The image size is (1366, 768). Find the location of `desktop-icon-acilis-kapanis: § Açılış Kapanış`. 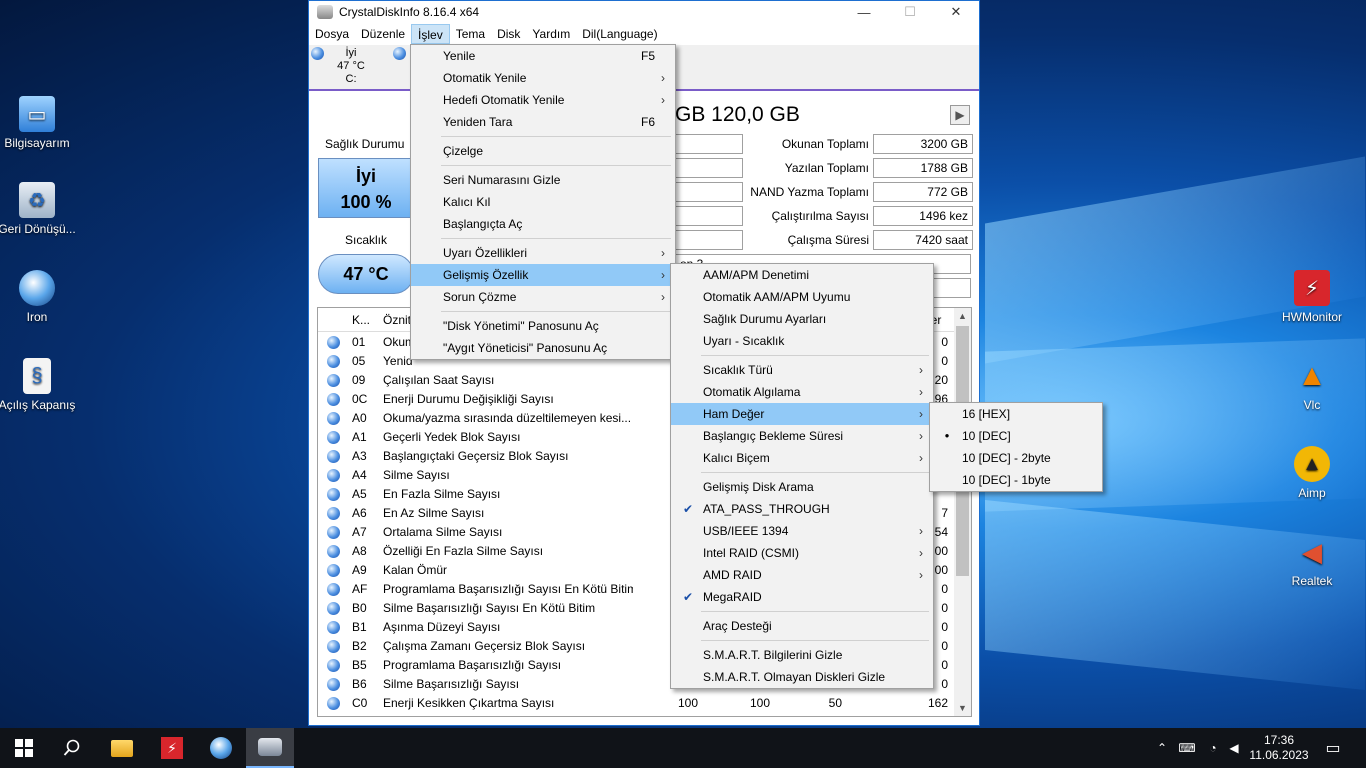

desktop-icon-acilis-kapanis: § Açılış Kapanış is located at coordinates (38, 385).